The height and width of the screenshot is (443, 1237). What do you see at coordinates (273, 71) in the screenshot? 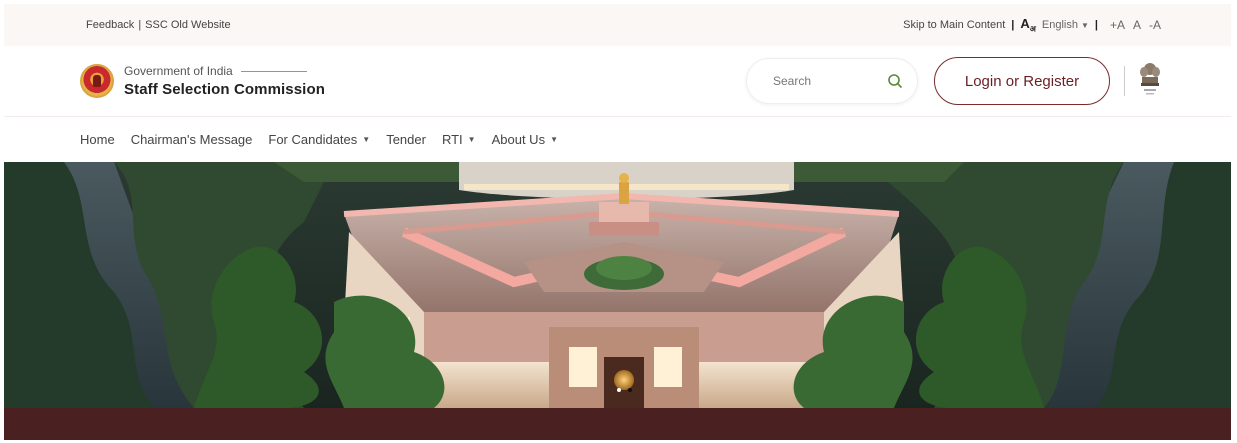
I see `brand-divider` at bounding box center [273, 71].